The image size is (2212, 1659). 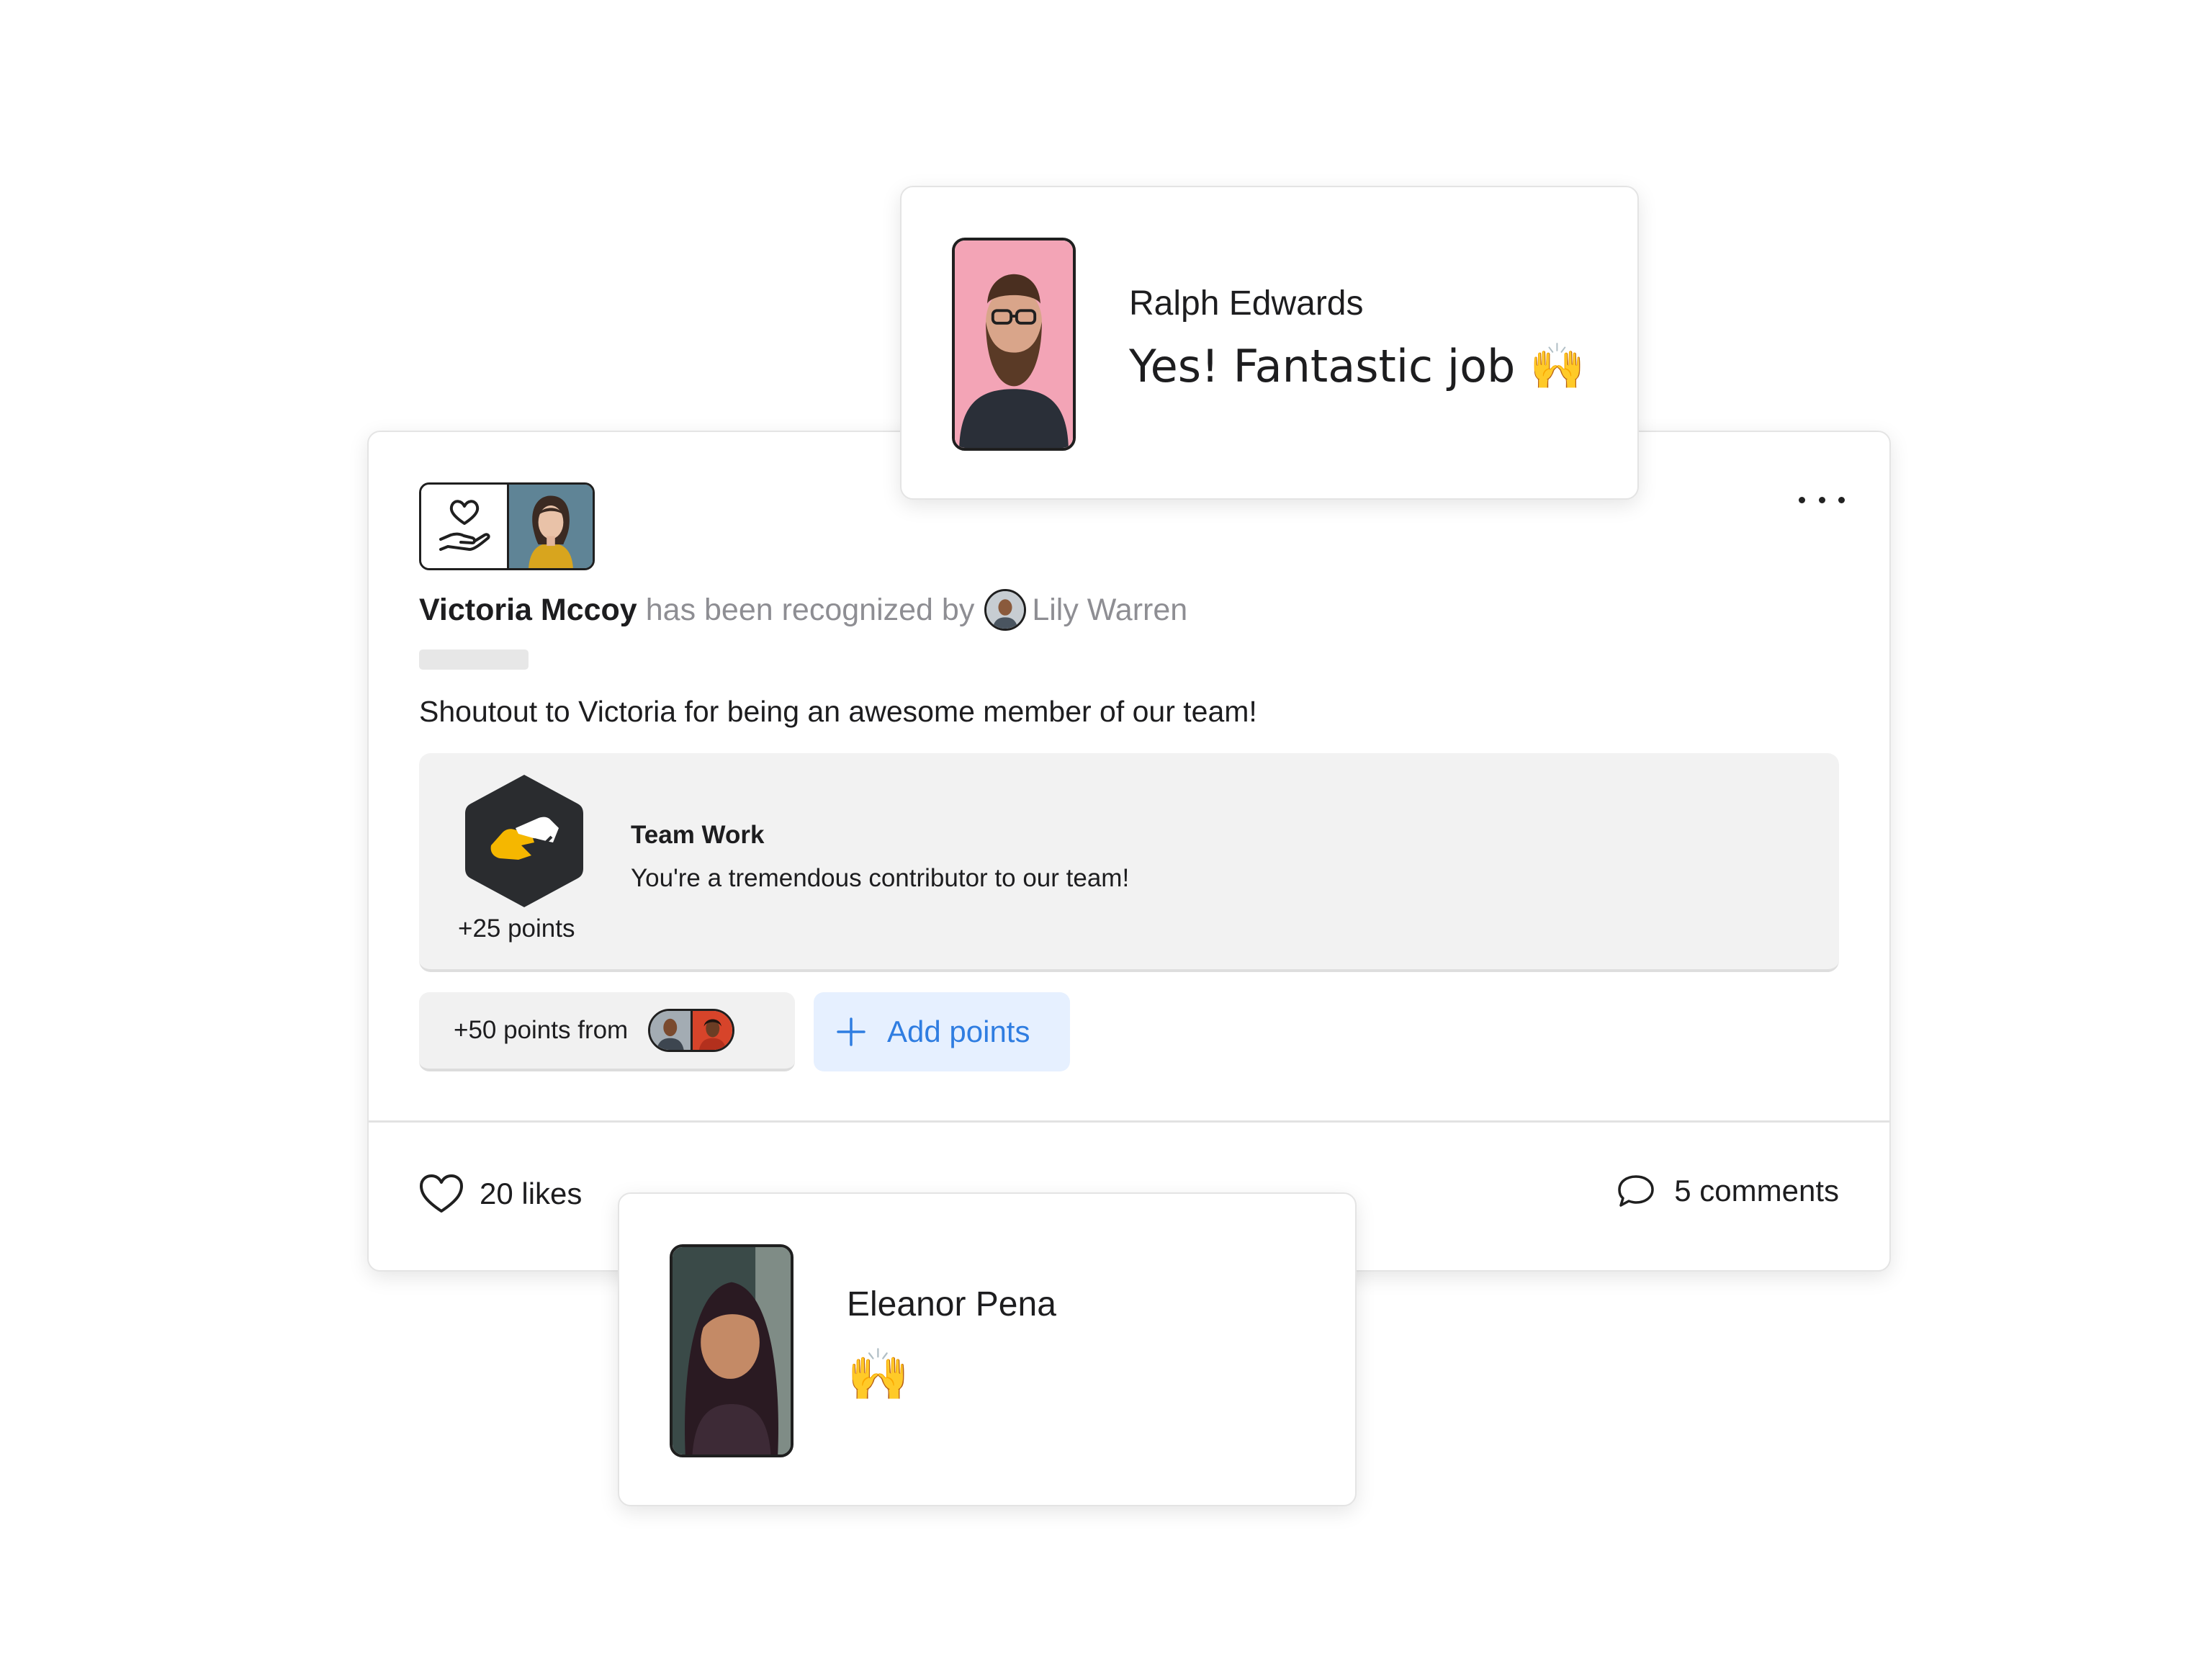 I want to click on add-points-button: Add points, so click(x=942, y=1031).